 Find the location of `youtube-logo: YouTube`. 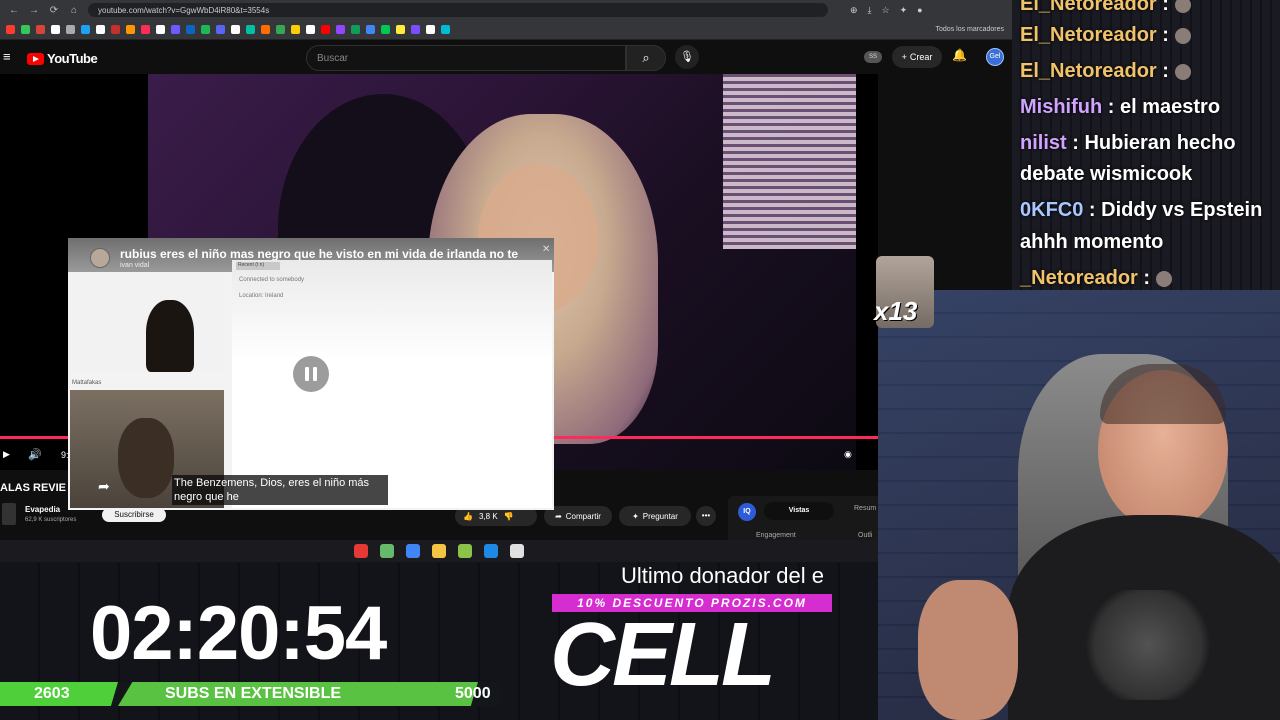

youtube-logo: YouTube is located at coordinates (62, 58).